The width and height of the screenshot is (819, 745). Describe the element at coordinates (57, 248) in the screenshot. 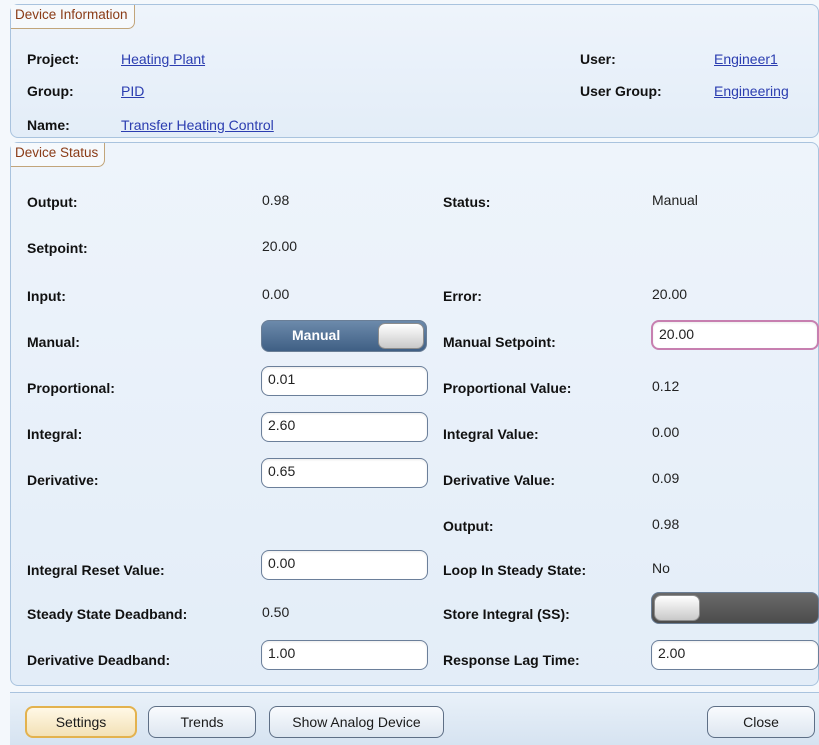

I see `setpoint-label: Setpoint:` at that location.